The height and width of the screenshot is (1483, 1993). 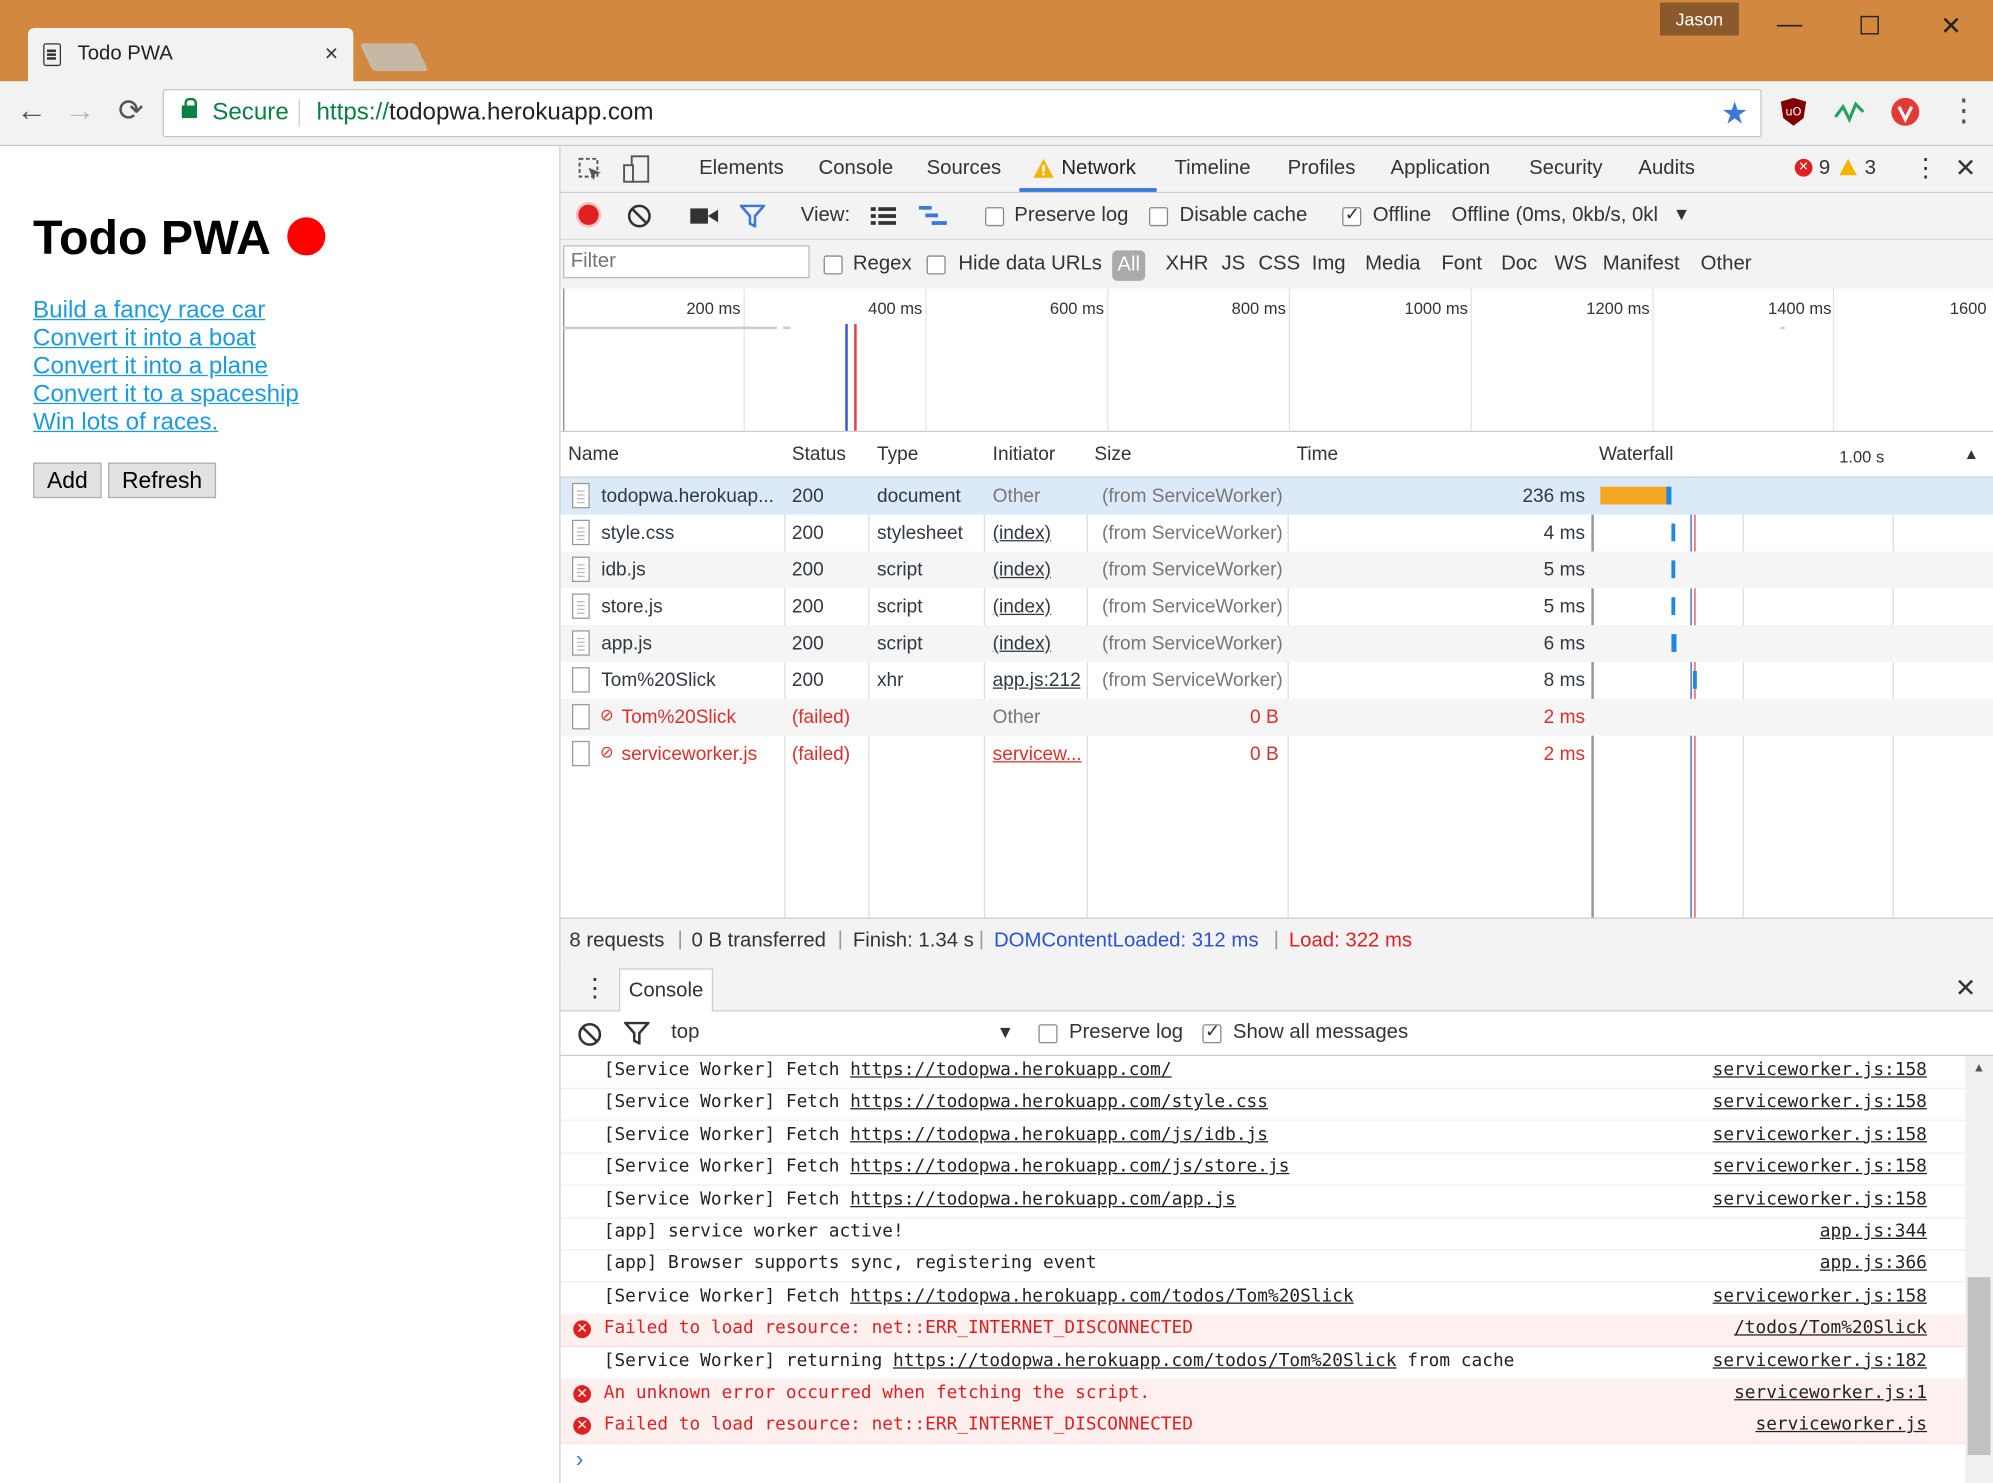 What do you see at coordinates (856, 169) in the screenshot?
I see `tab-console: Console` at bounding box center [856, 169].